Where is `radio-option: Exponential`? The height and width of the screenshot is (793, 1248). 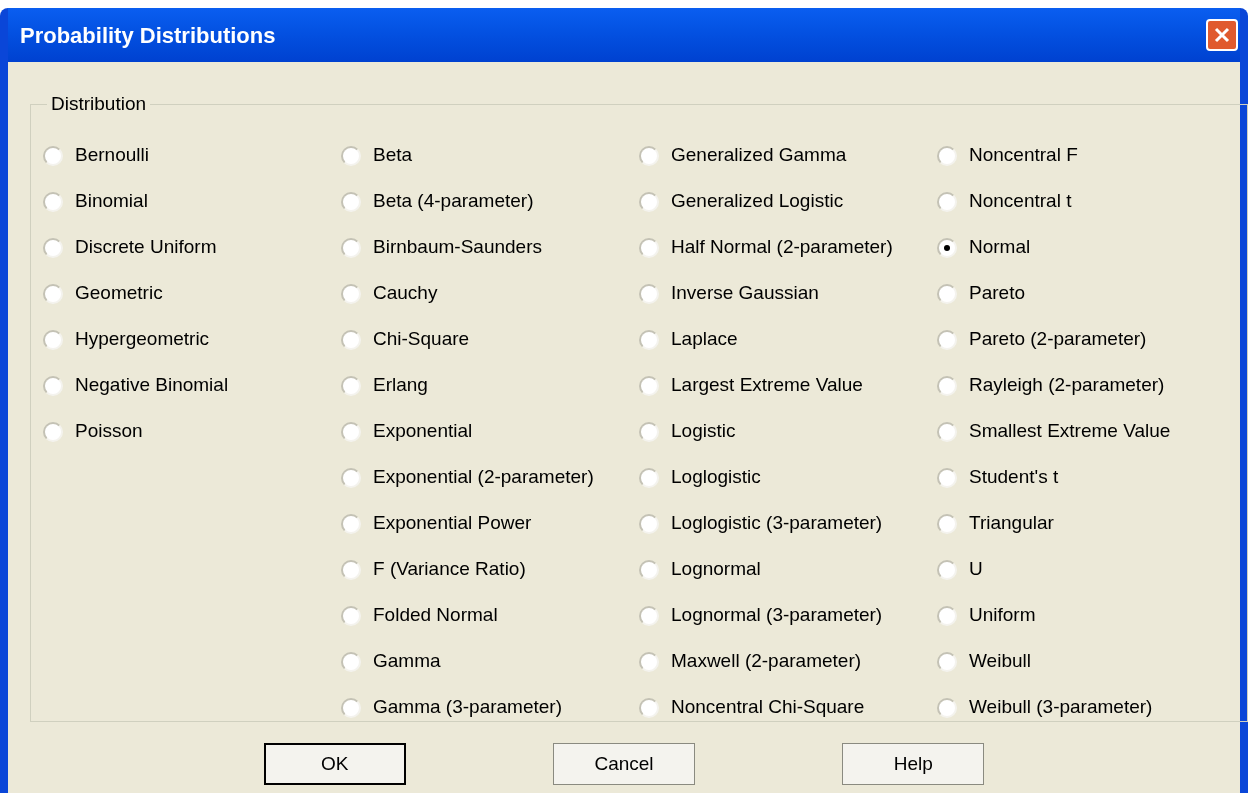
radio-option: Exponential is located at coordinates (490, 431).